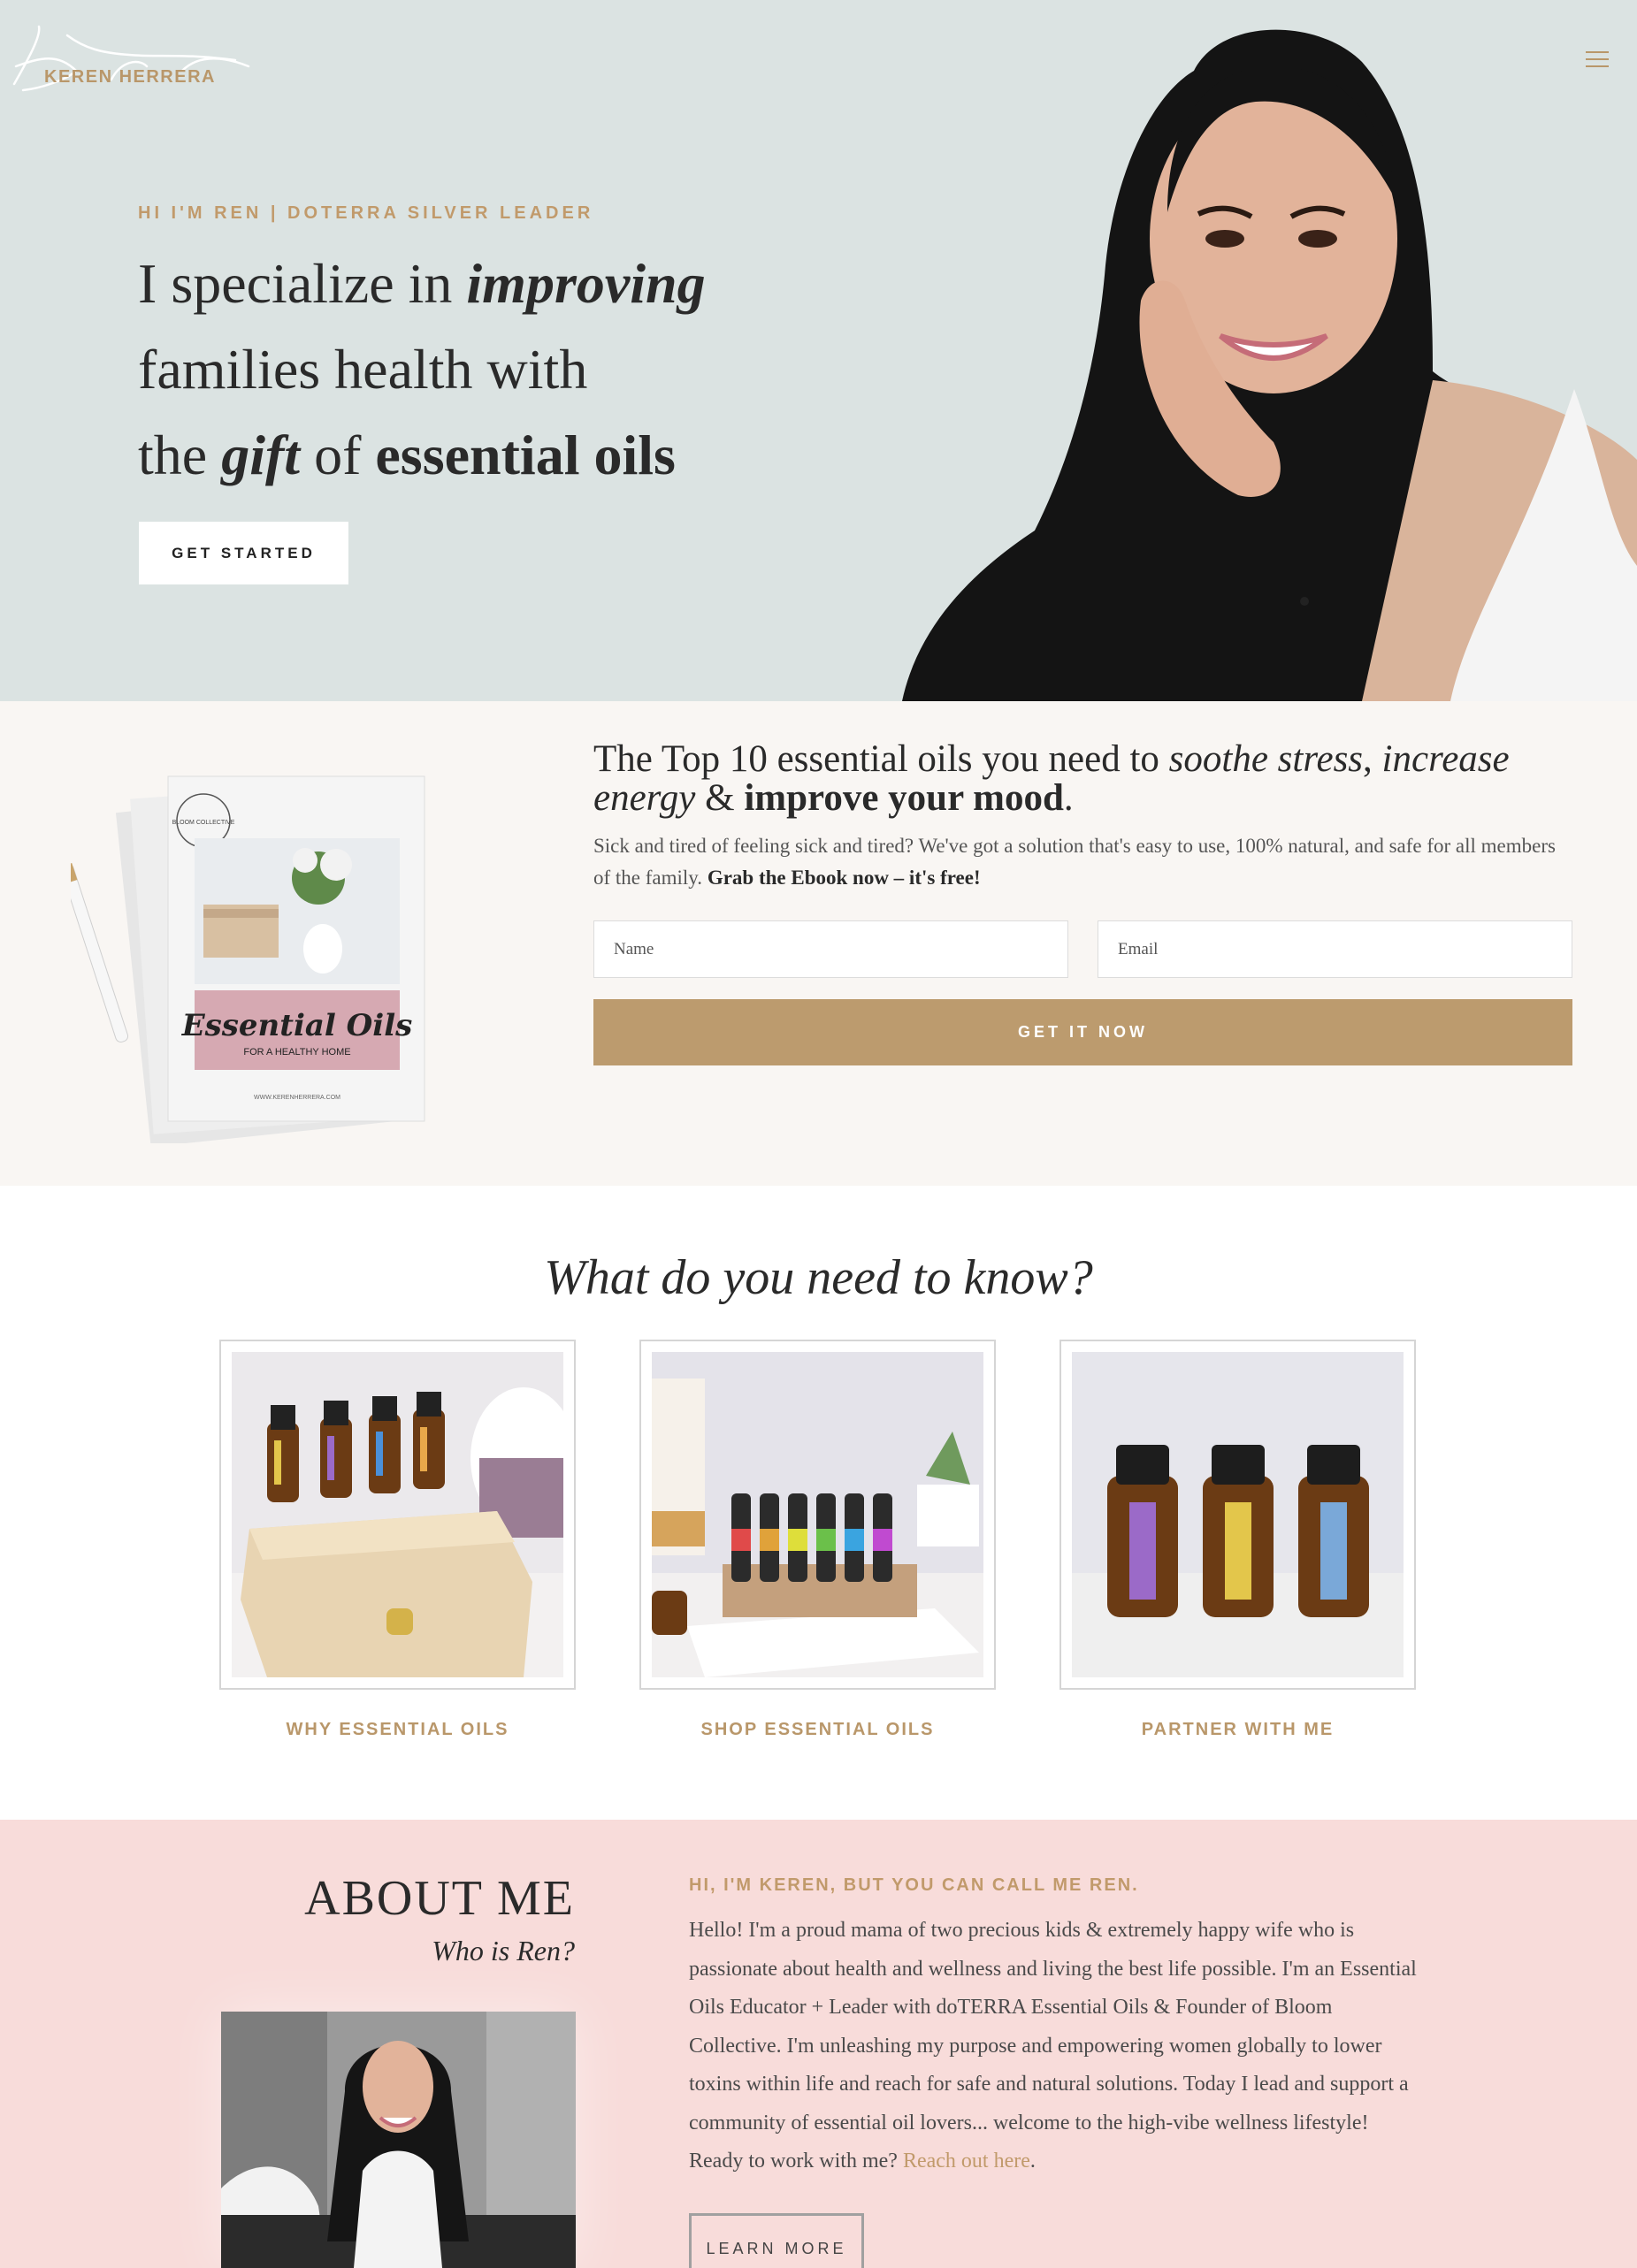  I want to click on card-label-partner-with-me: PARTNER WITH ME, so click(1237, 1730).